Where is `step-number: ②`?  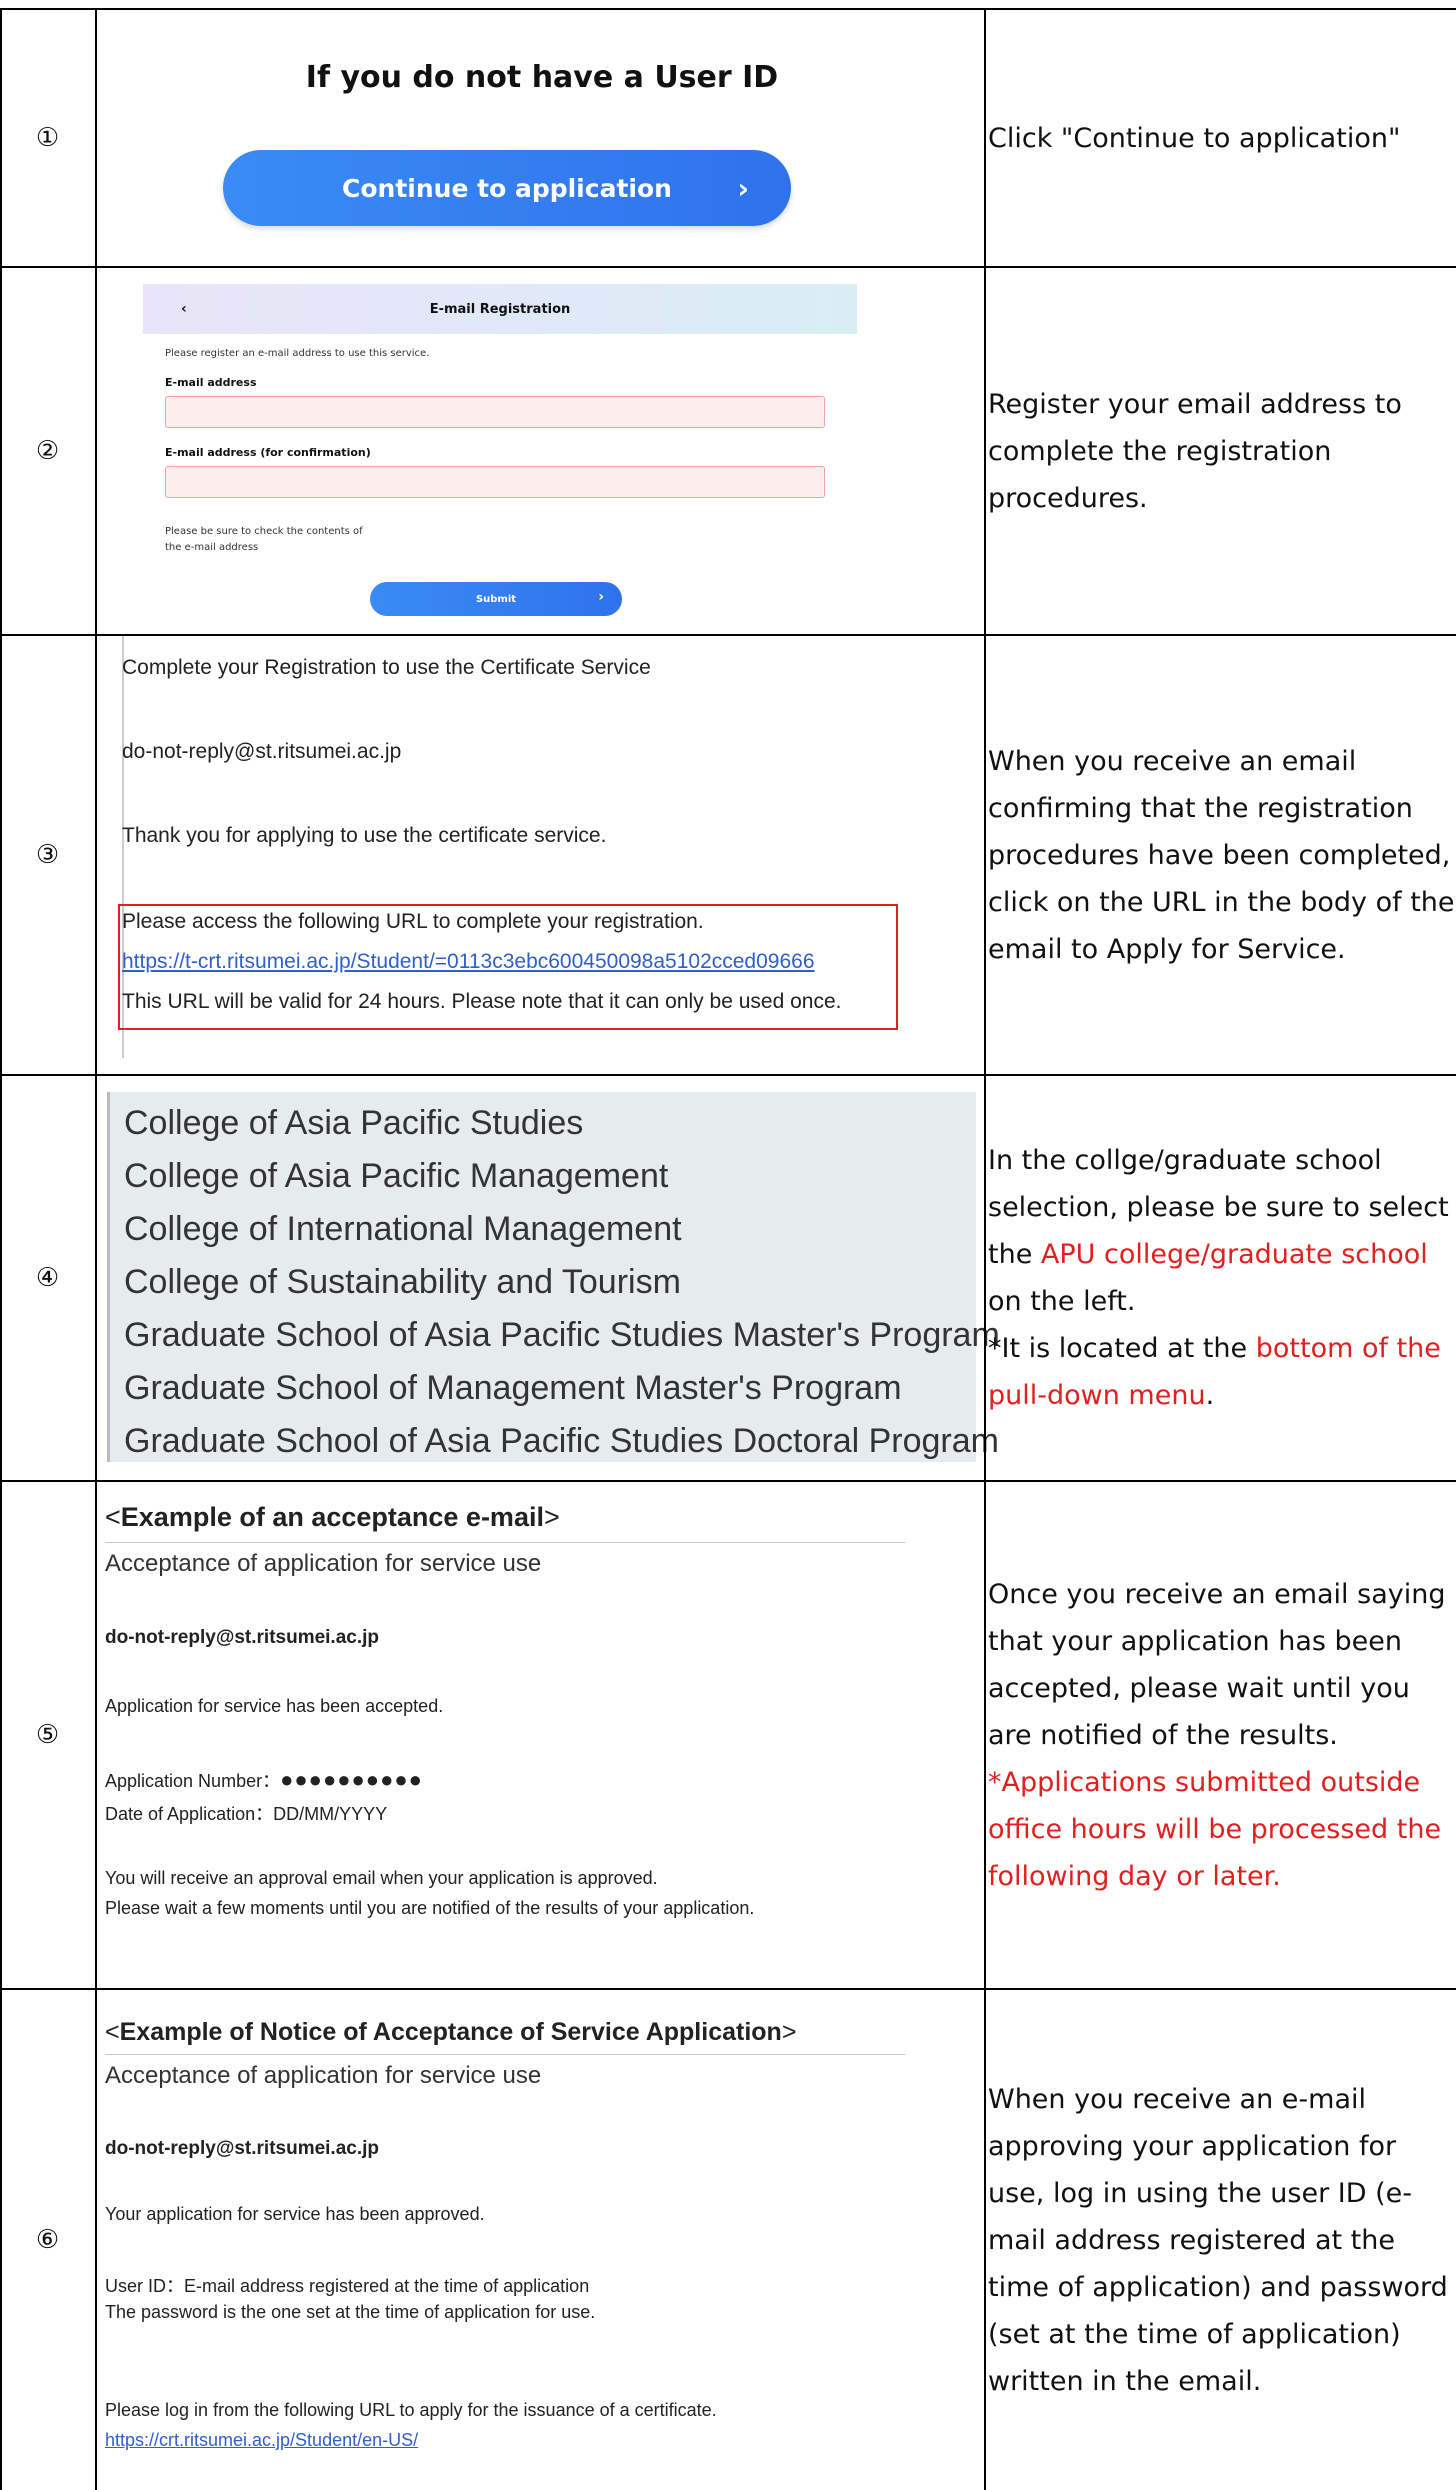
step-number: ② is located at coordinates (47, 451).